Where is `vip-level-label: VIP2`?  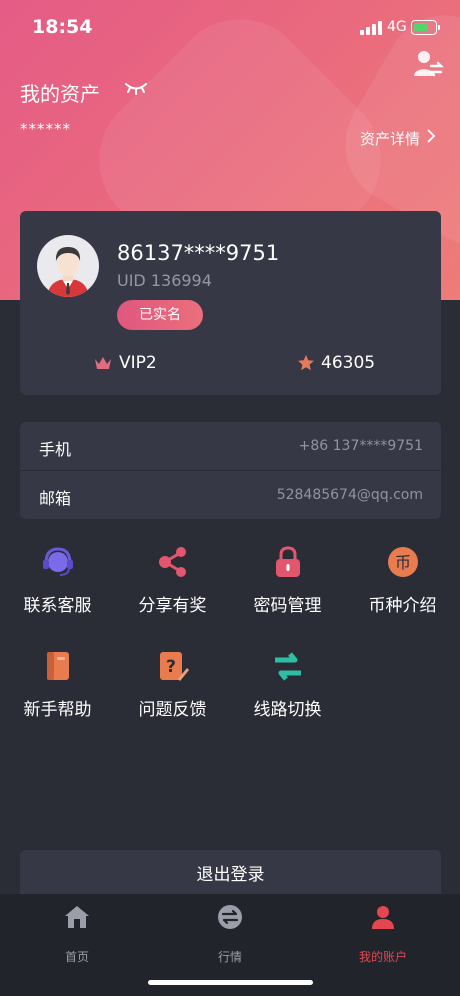
vip-level-label: VIP2 is located at coordinates (138, 363).